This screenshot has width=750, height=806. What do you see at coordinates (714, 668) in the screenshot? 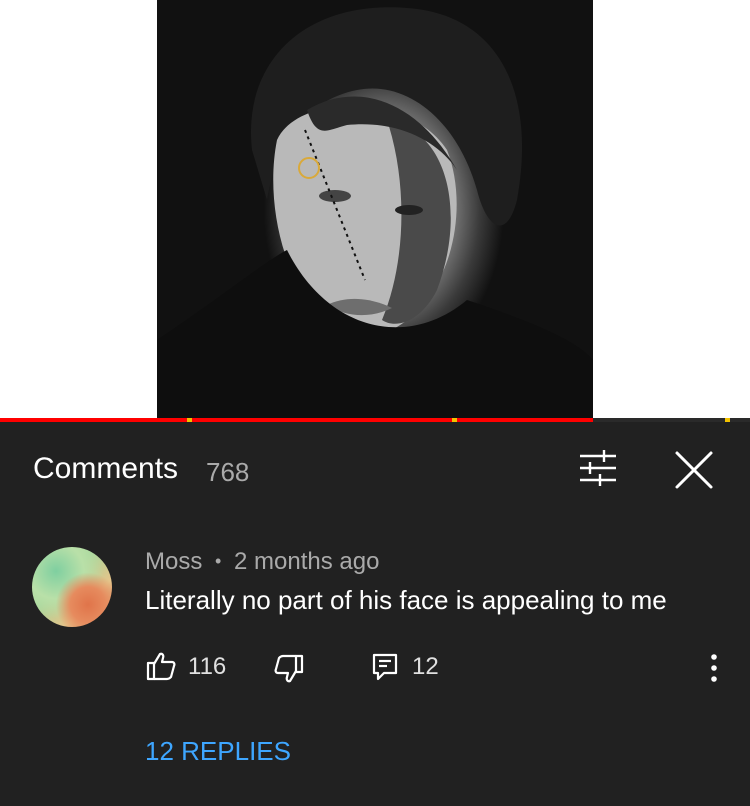
I see `more-vertical-icon` at bounding box center [714, 668].